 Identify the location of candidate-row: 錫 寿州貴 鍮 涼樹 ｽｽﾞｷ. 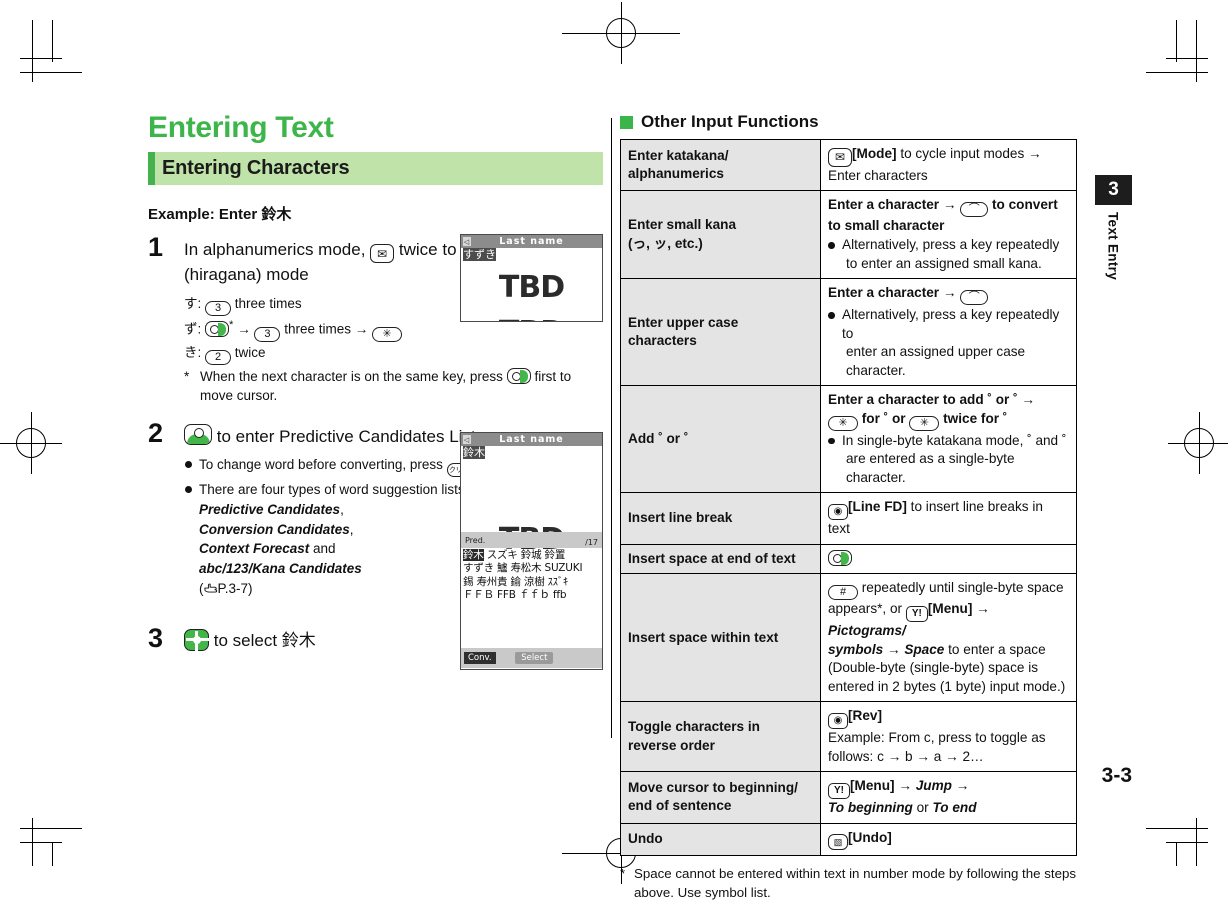
(531, 582).